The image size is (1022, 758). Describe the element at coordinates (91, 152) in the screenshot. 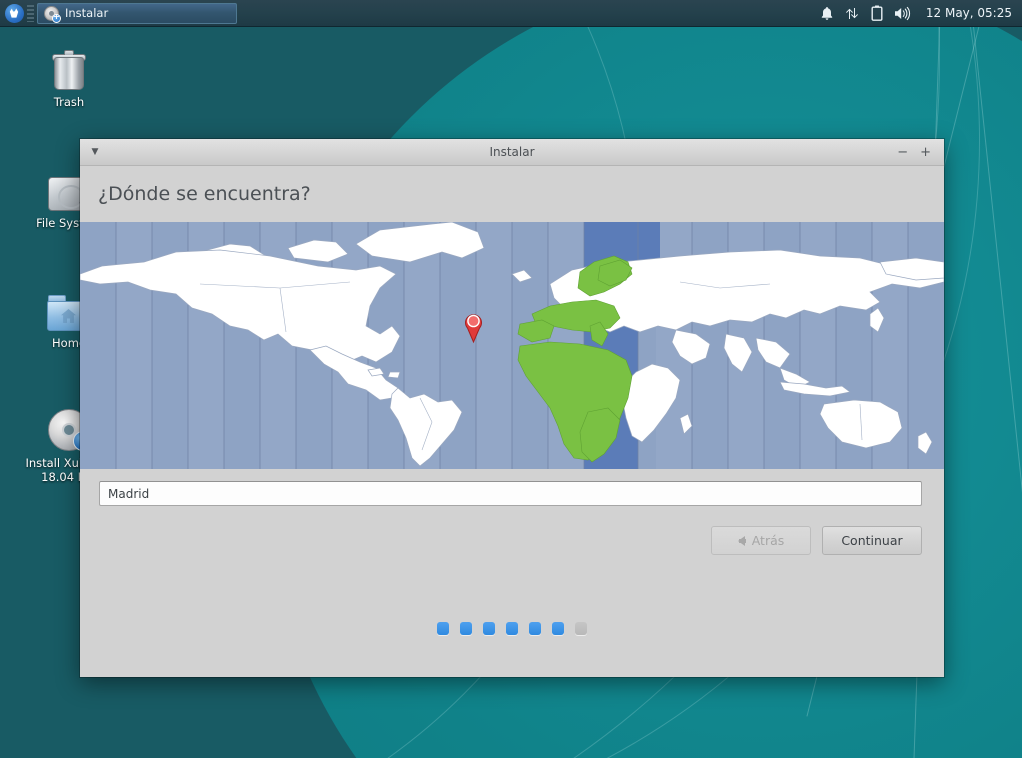

I see `chevron-down-icon: ▼` at that location.